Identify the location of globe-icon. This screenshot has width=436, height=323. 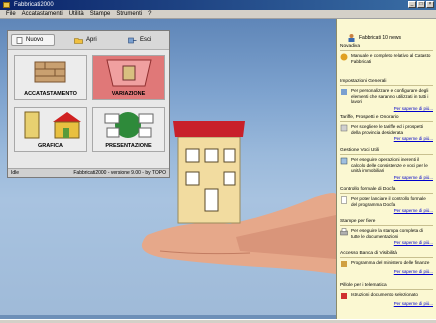
(344, 57).